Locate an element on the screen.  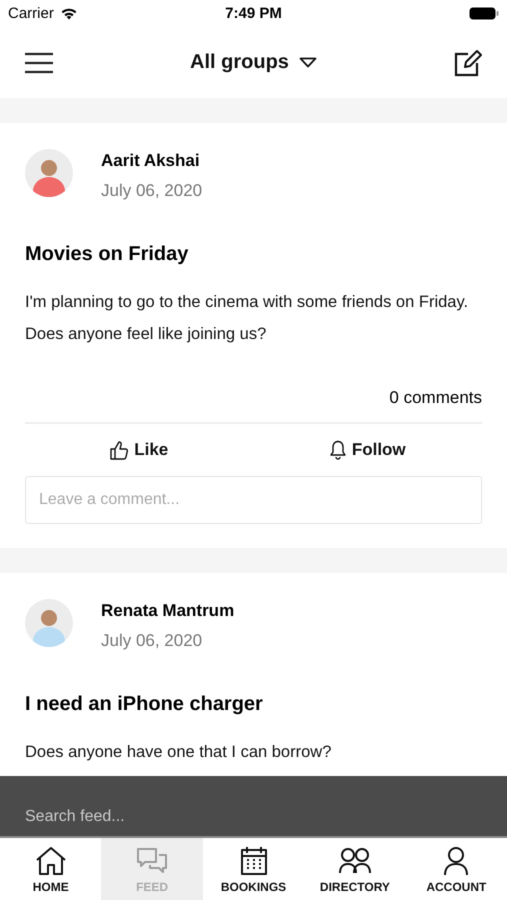
tab-item: ACCOUNT is located at coordinates (456, 869).